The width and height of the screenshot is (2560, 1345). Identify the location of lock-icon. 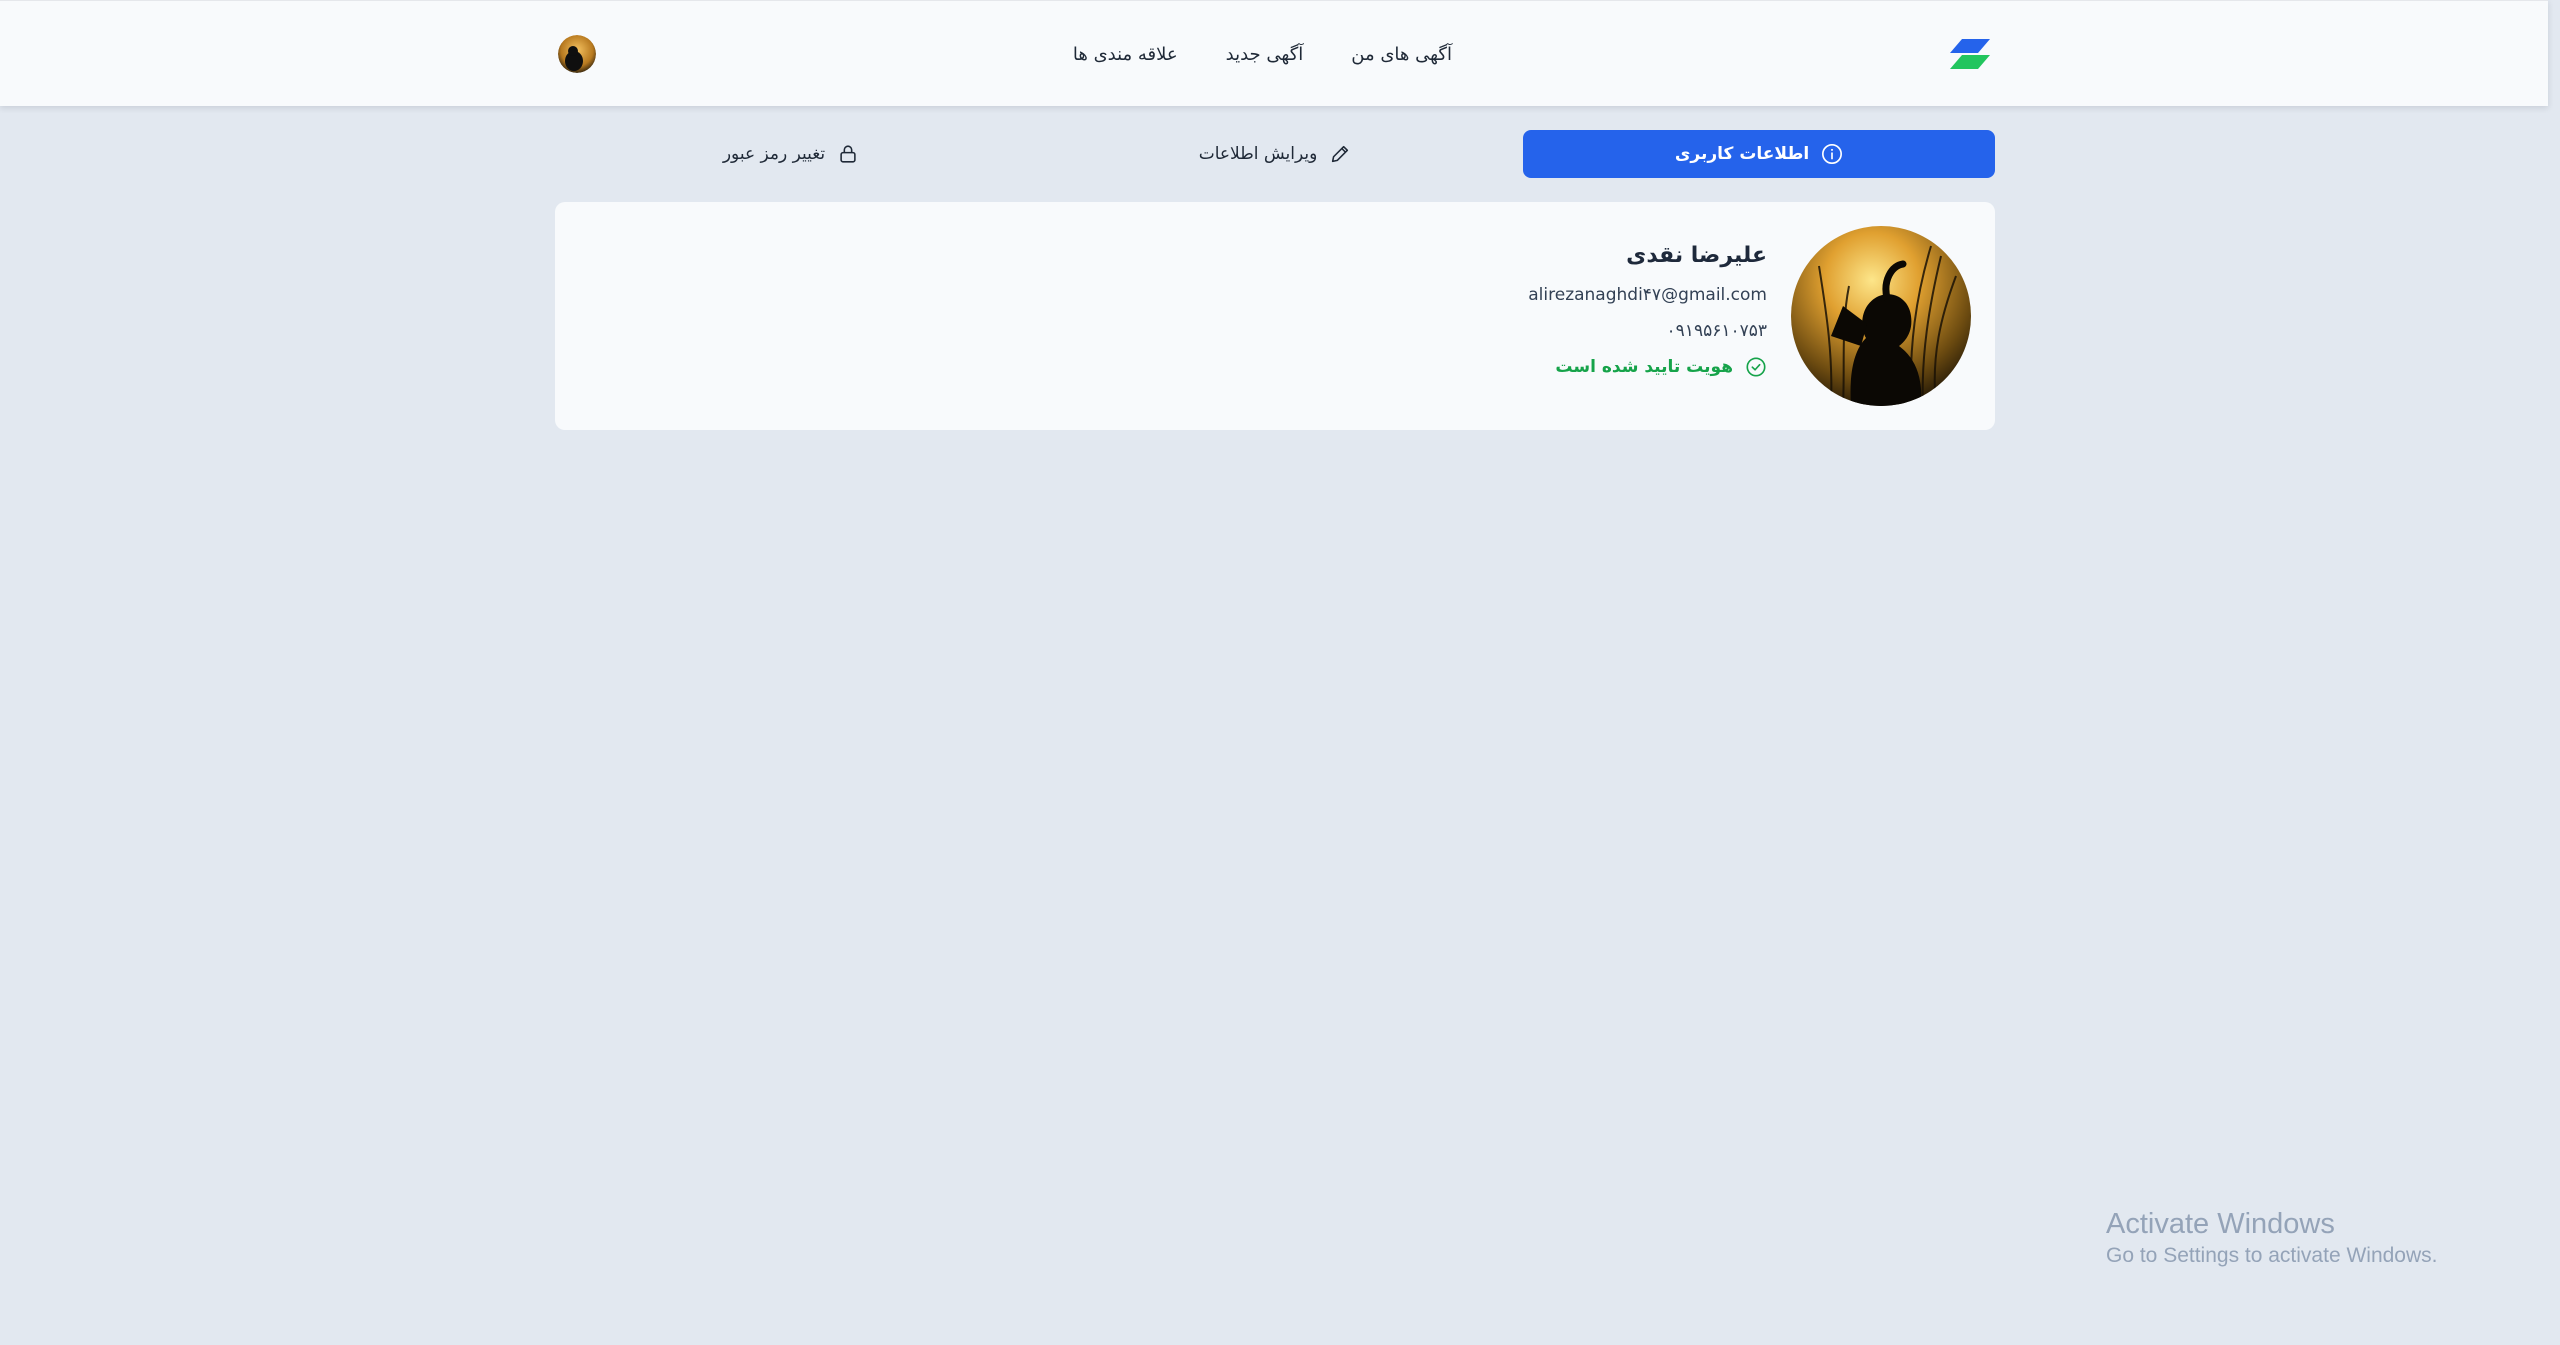
(848, 154).